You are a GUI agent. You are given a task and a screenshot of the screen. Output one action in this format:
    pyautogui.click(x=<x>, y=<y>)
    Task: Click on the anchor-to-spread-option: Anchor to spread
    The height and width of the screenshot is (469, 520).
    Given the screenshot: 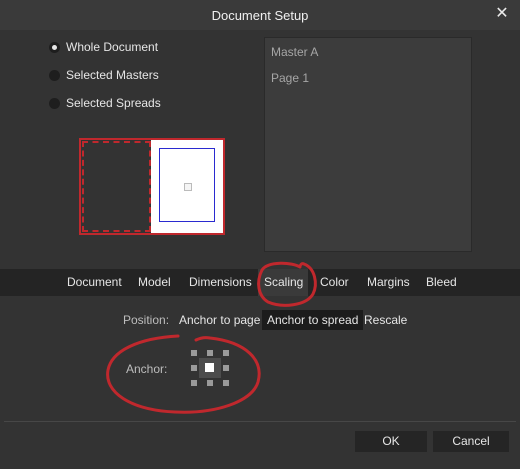 What is the action you would take?
    pyautogui.click(x=313, y=320)
    